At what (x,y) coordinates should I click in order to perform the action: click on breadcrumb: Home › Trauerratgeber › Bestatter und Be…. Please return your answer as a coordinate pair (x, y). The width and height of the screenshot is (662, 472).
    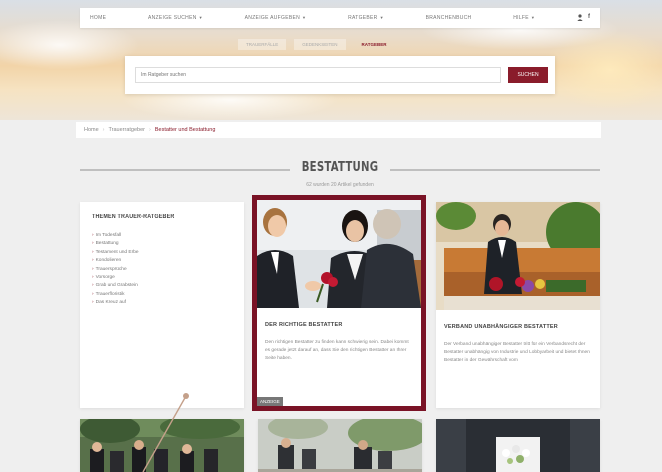
    Looking at the image, I should click on (338, 130).